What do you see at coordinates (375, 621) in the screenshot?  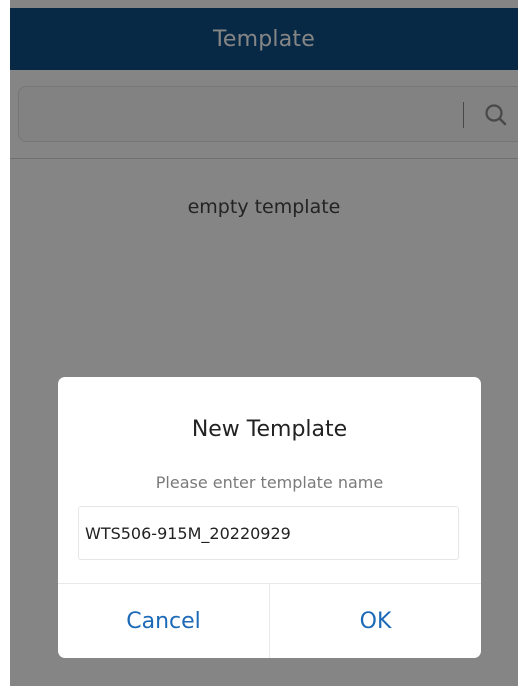 I see `ok-button: OK` at bounding box center [375, 621].